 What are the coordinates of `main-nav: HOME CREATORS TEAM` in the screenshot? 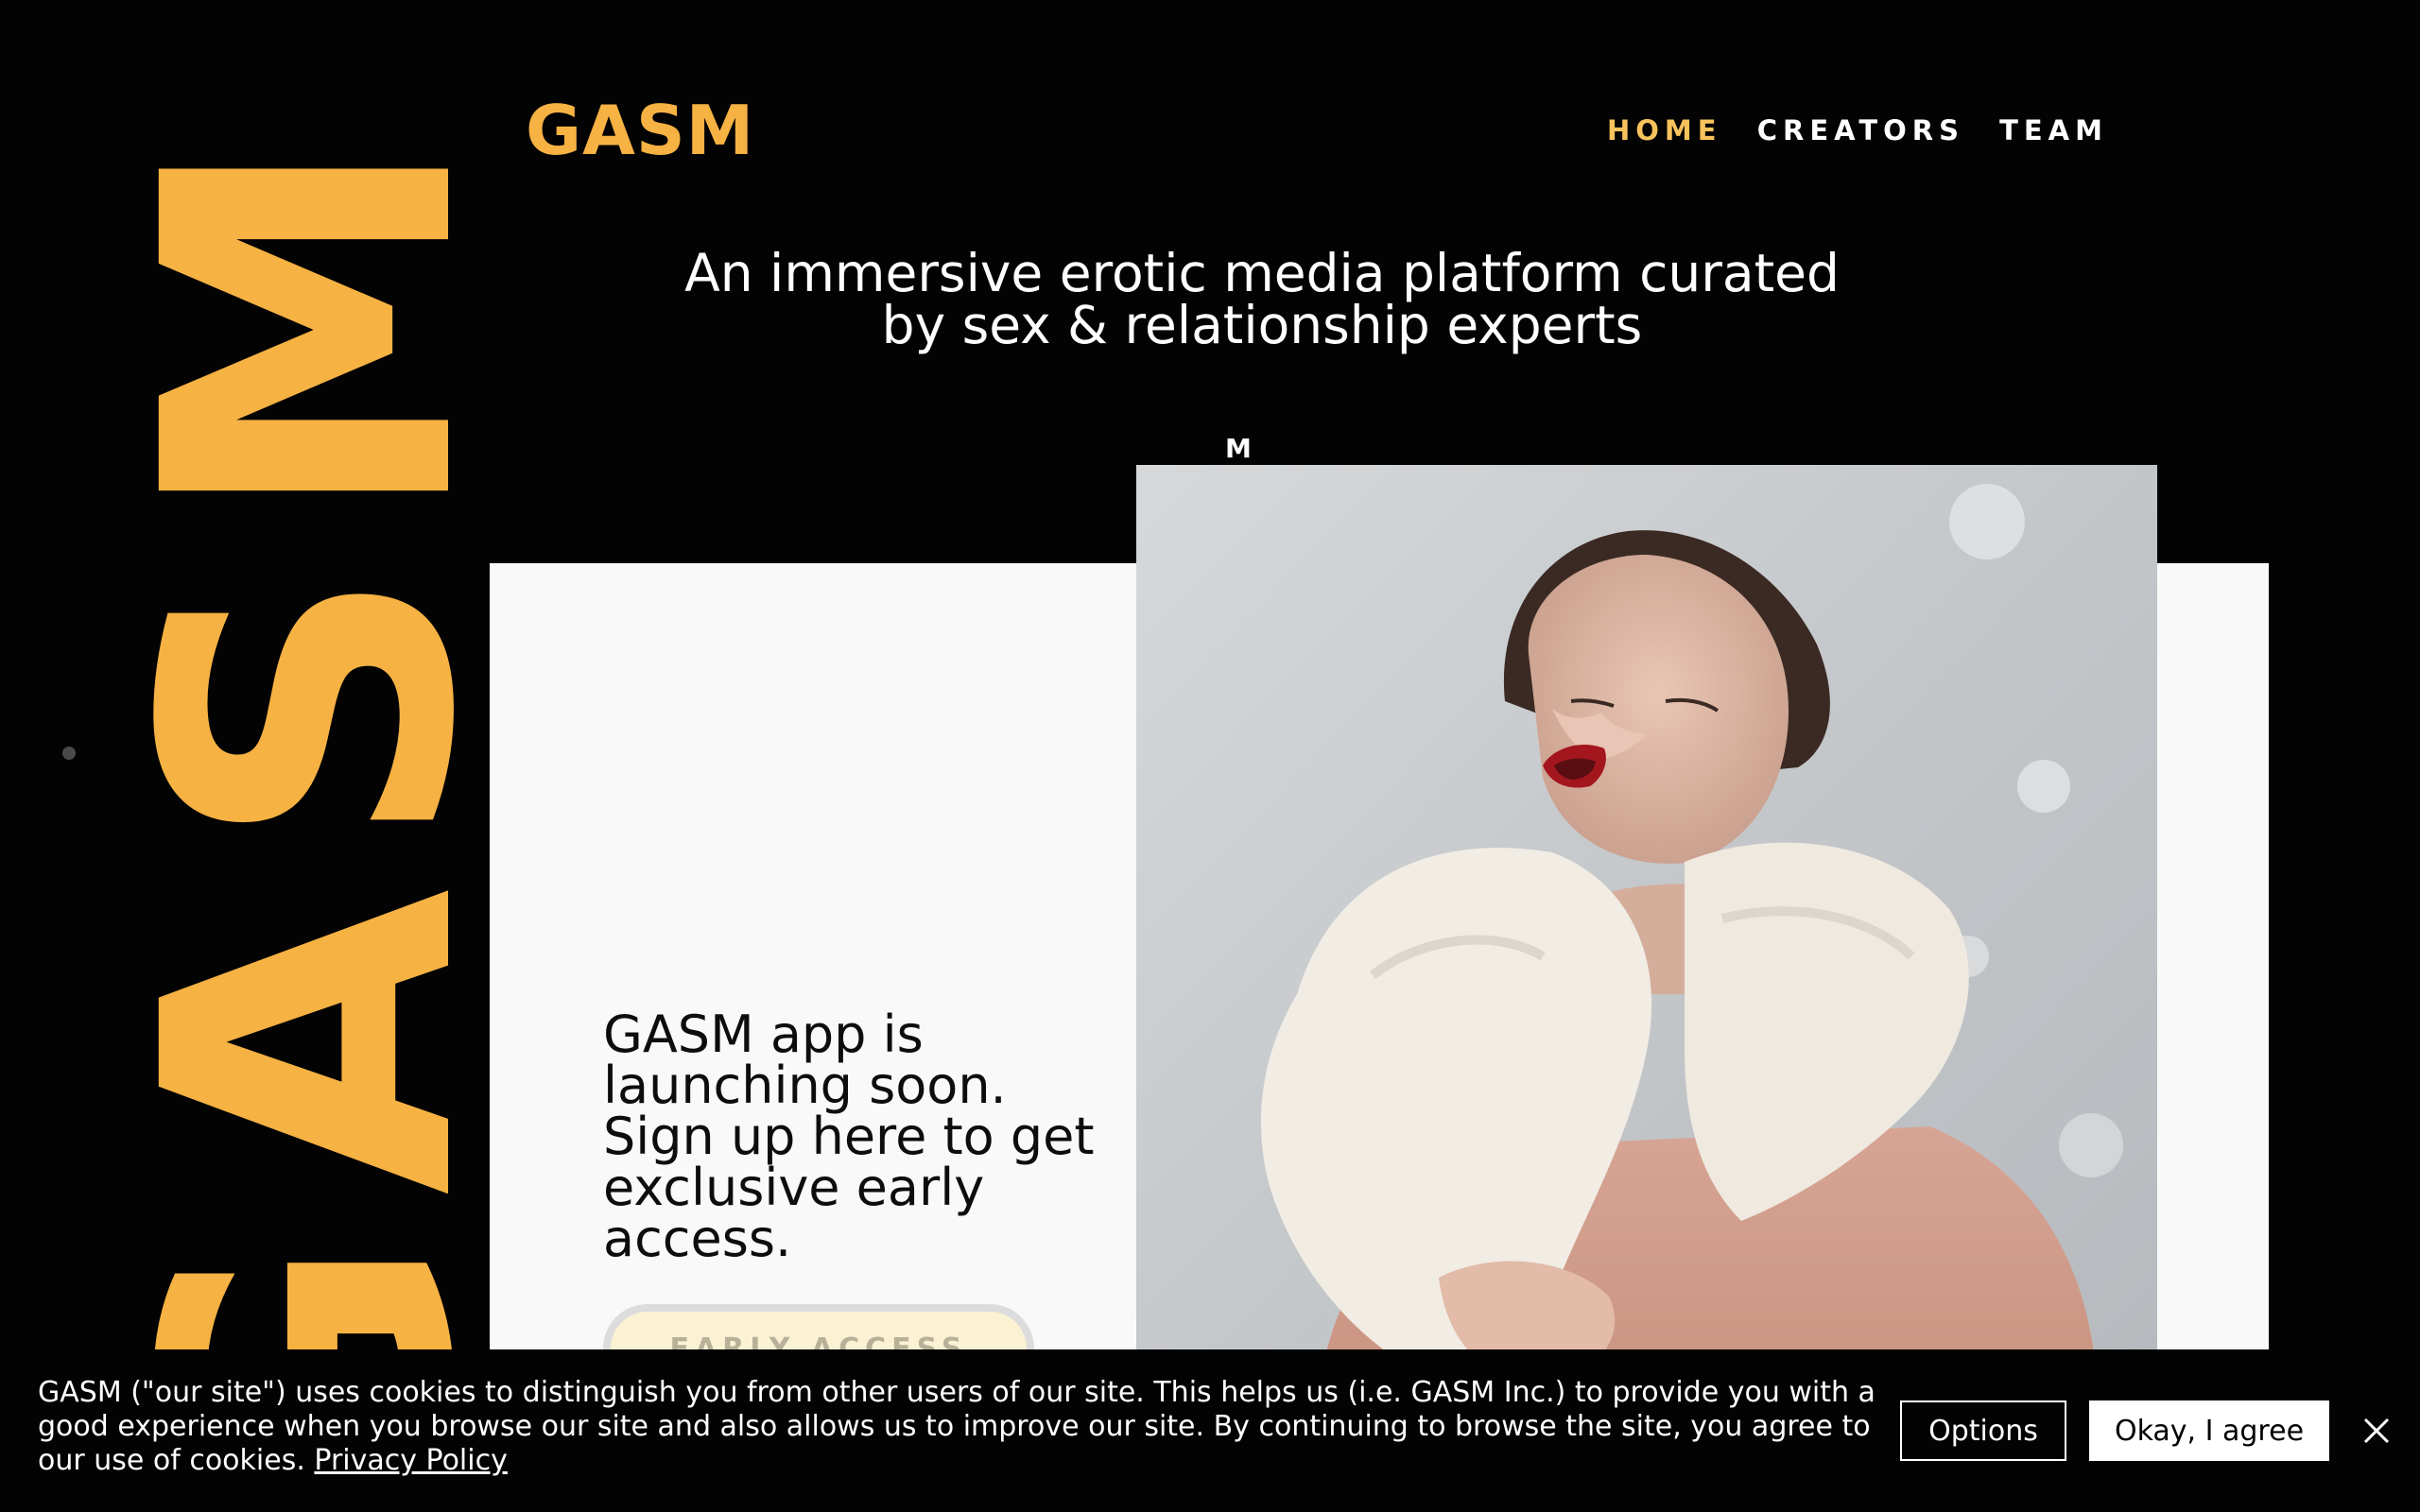 It's located at (1857, 130).